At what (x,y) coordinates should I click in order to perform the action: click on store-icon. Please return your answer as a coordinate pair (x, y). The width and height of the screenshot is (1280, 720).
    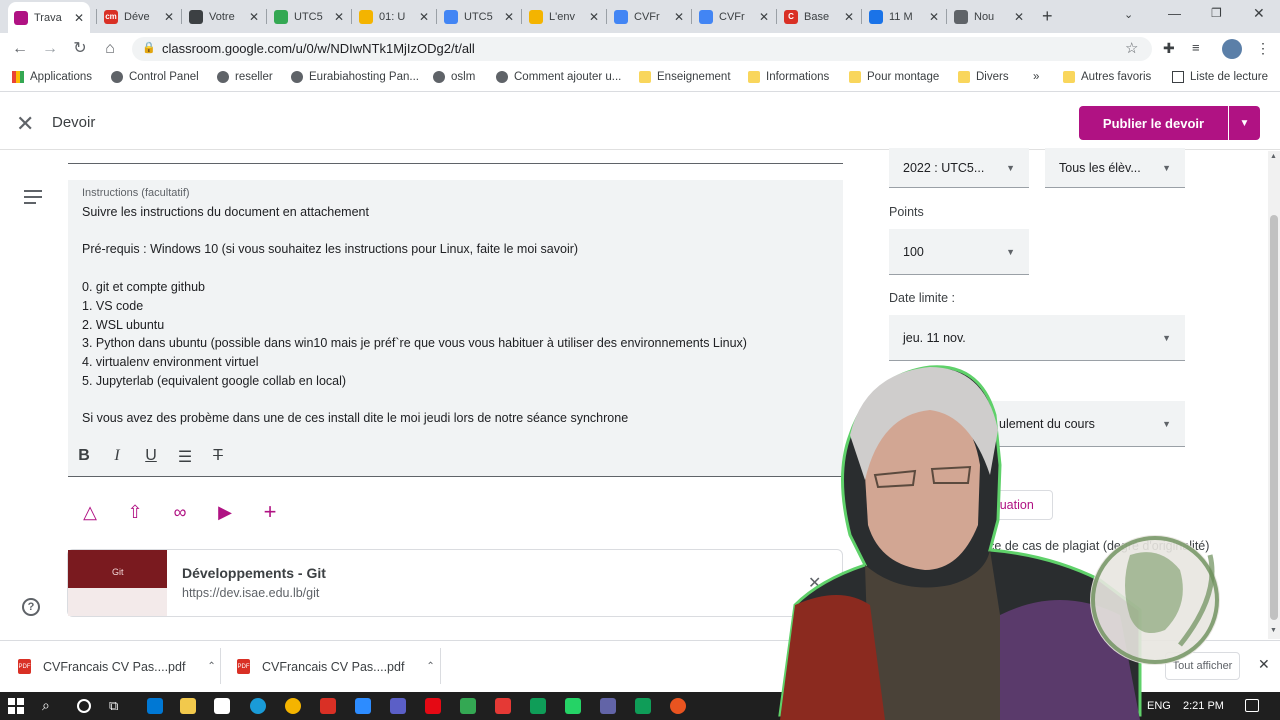
    Looking at the image, I should click on (222, 706).